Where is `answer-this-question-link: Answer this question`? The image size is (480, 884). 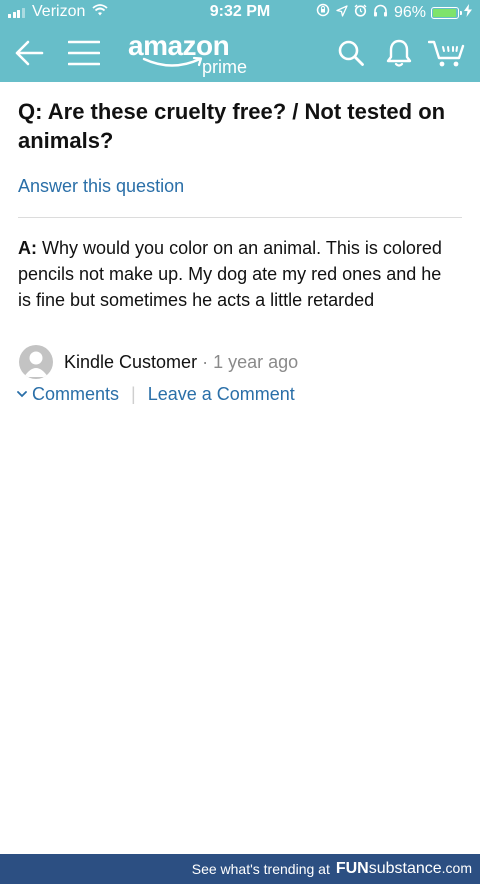 answer-this-question-link: Answer this question is located at coordinates (101, 186).